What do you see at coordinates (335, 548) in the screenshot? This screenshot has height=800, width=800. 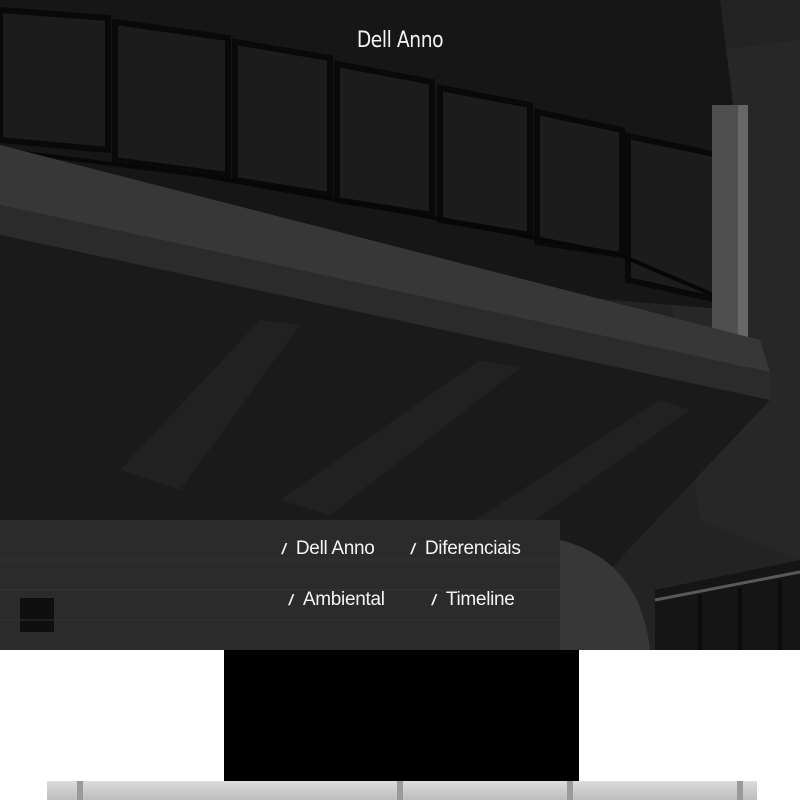 I see `nav-item-label: Dell Anno` at bounding box center [335, 548].